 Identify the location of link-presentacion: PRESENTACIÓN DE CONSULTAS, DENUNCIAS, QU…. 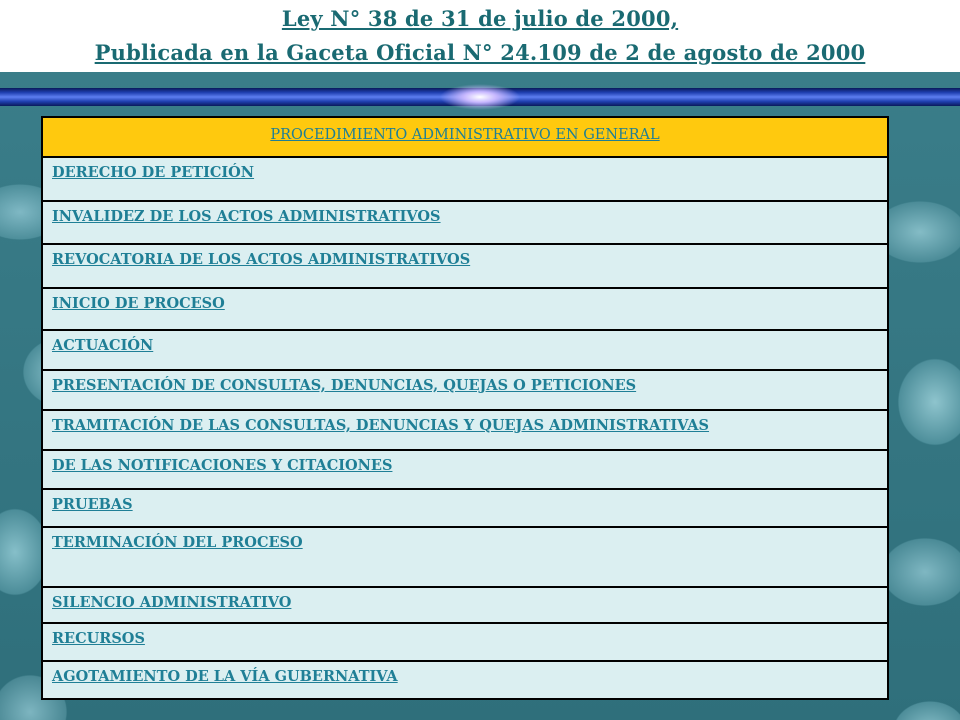
(344, 385).